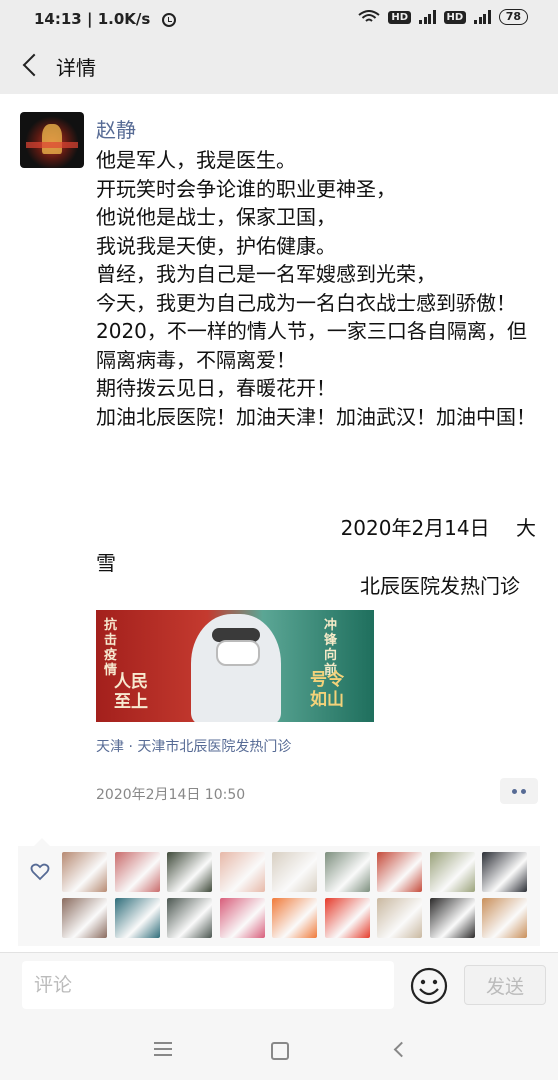 This screenshot has width=558, height=1080. What do you see at coordinates (505, 985) in the screenshot?
I see `send-button: 发送` at bounding box center [505, 985].